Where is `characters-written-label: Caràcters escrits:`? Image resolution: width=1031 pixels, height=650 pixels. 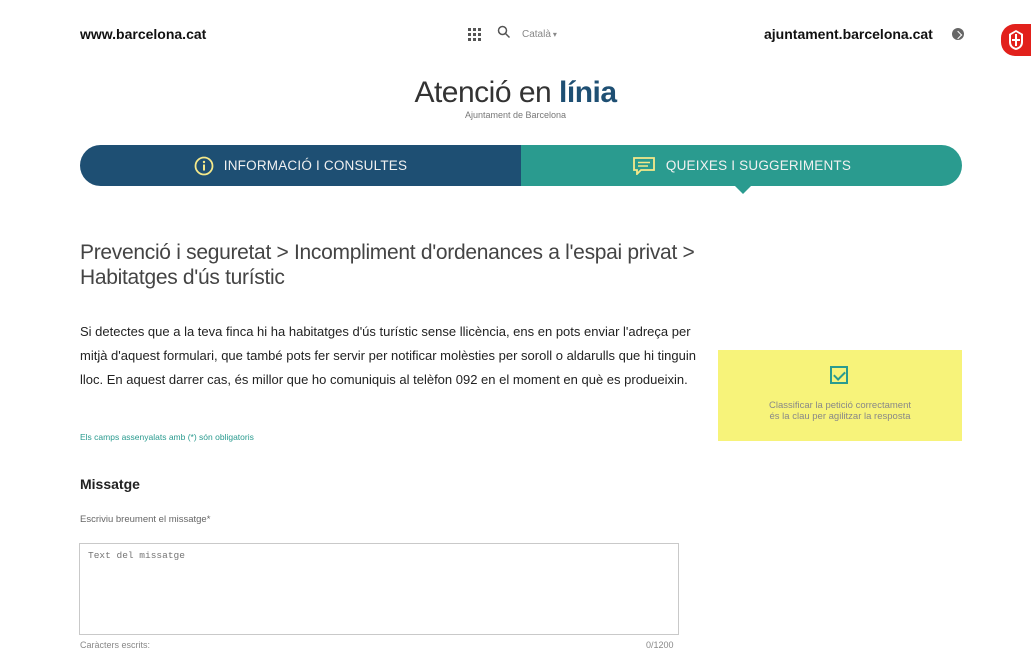 characters-written-label: Caràcters escrits: is located at coordinates (115, 645).